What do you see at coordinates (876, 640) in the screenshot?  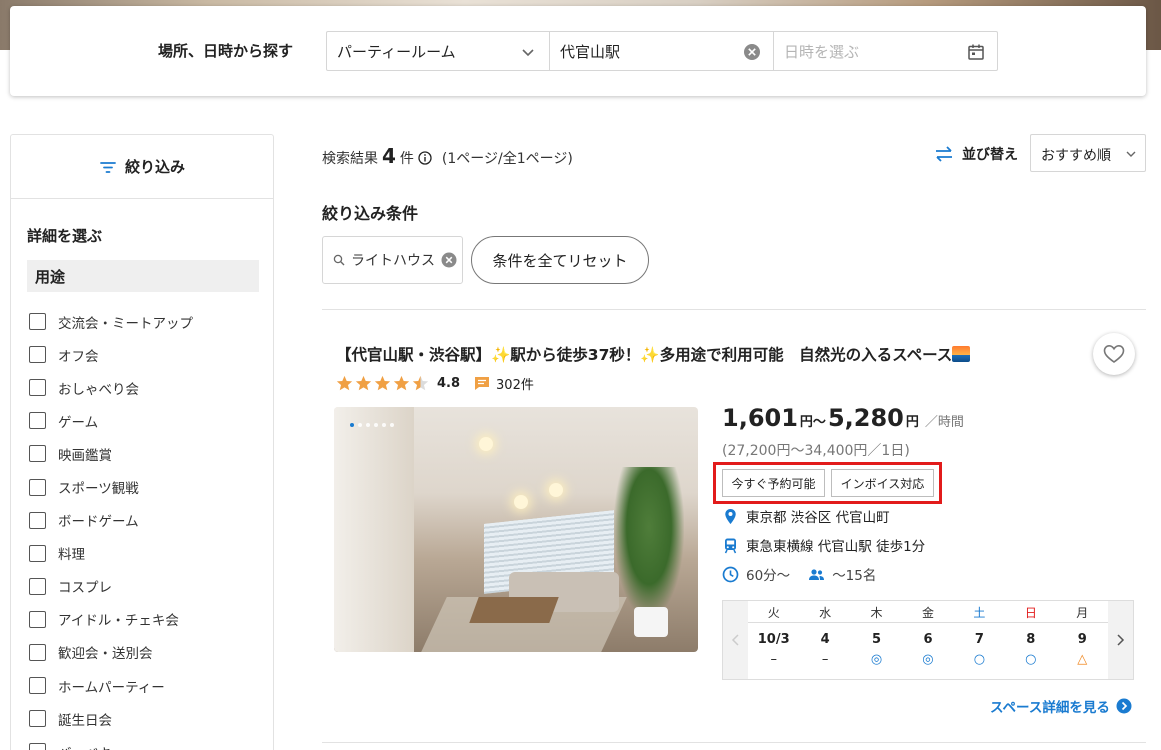 I see `calendar-day: 木 5 ◎` at bounding box center [876, 640].